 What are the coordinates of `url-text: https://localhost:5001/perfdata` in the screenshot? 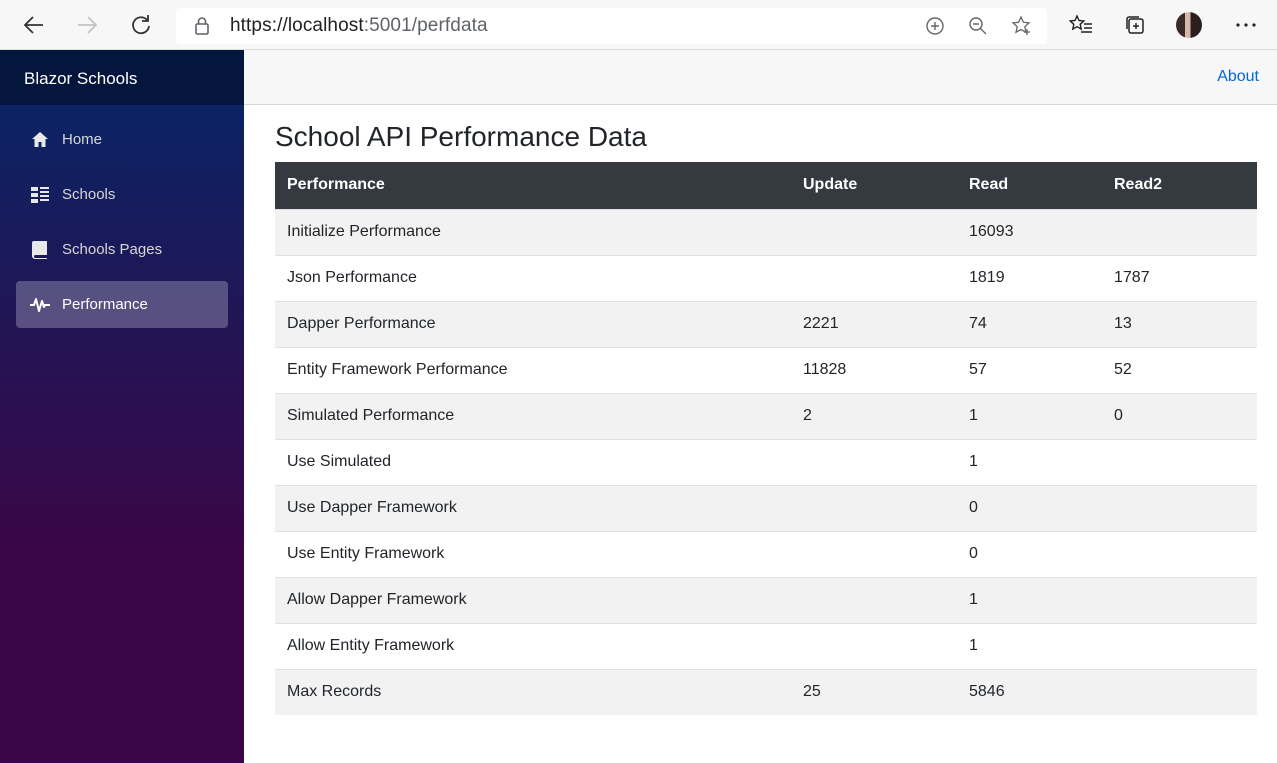 It's located at (359, 26).